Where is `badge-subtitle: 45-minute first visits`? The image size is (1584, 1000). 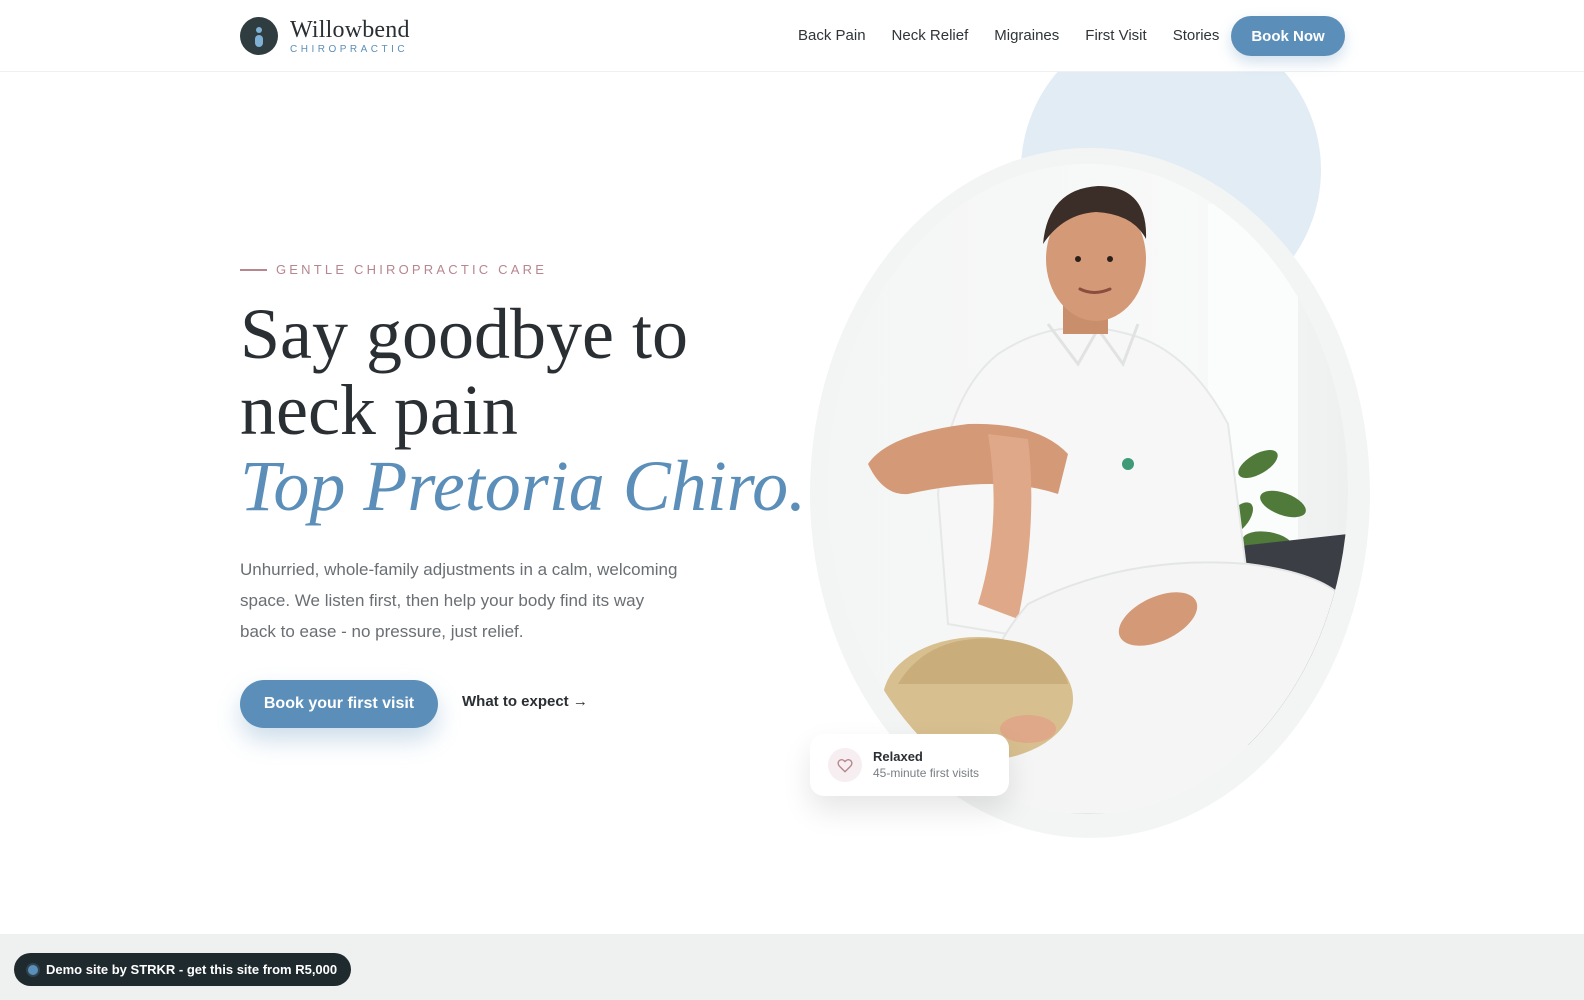
badge-subtitle: 45-minute first visits is located at coordinates (926, 772).